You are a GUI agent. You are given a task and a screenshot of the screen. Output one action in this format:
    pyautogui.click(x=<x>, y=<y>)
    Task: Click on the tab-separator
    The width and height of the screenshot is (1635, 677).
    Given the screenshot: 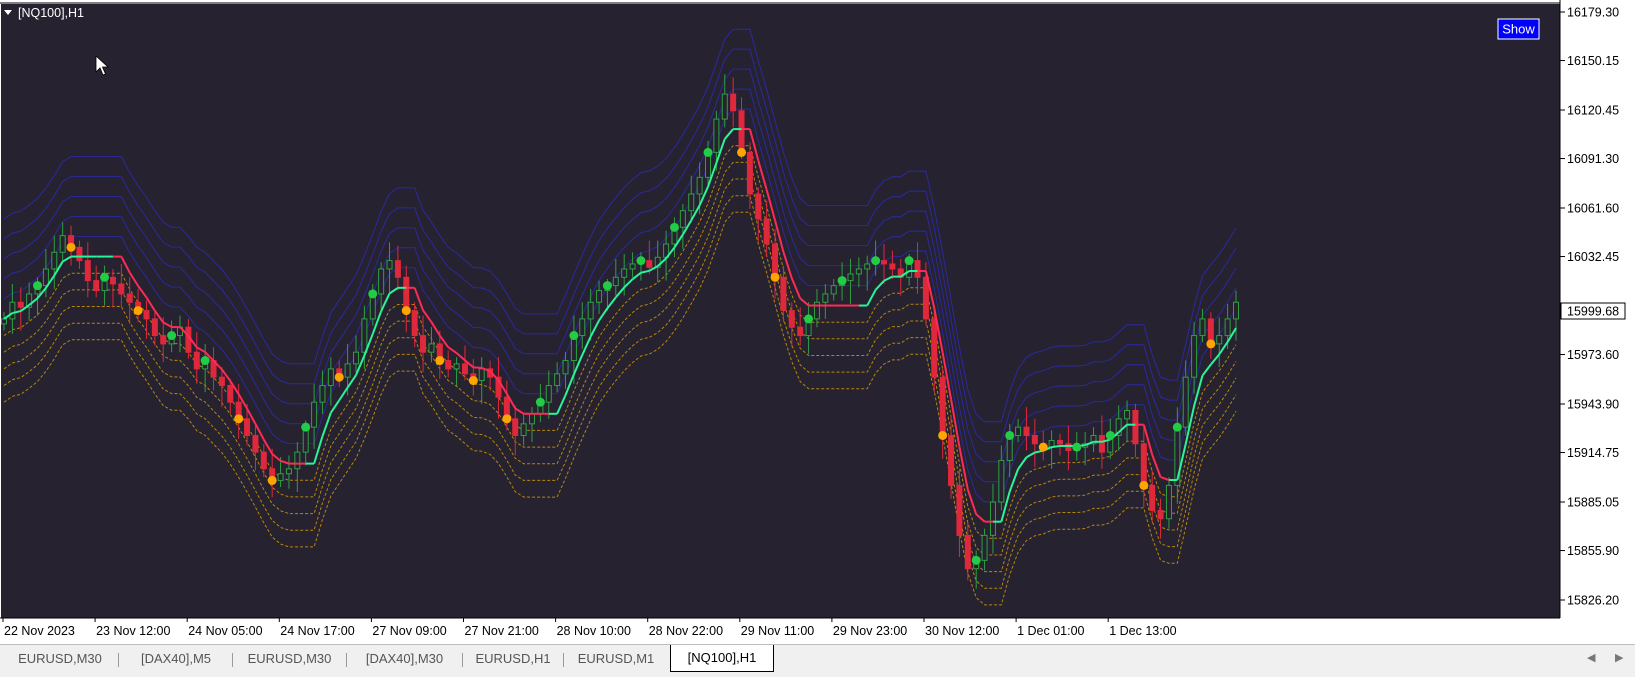 What is the action you would take?
    pyautogui.click(x=118, y=660)
    